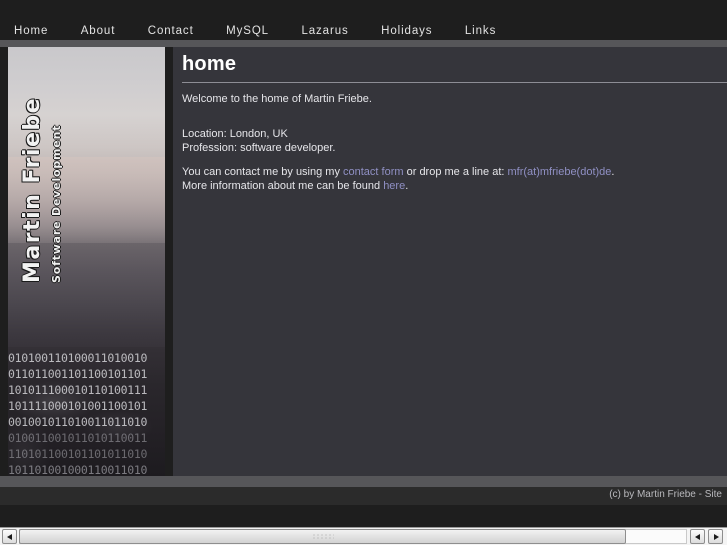 The height and width of the screenshot is (545, 727). Describe the element at coordinates (283, 186) in the screenshot. I see `more-prefix-text: More information about me can be found` at that location.